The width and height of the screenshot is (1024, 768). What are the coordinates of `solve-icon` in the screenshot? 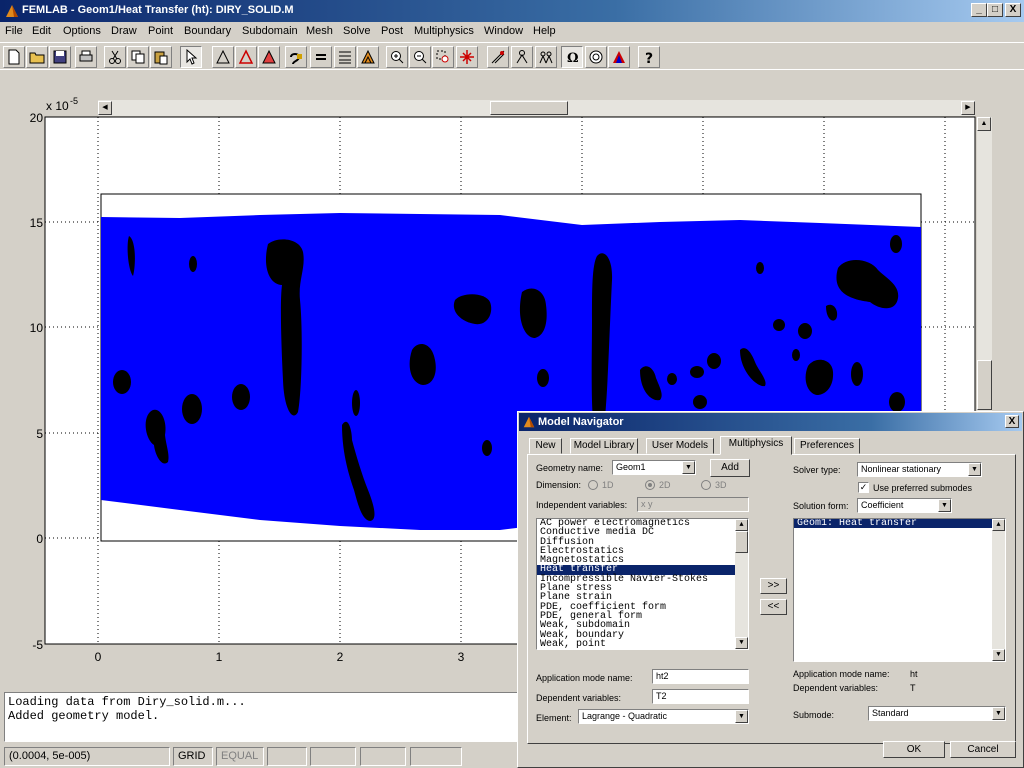 It's located at (522, 57).